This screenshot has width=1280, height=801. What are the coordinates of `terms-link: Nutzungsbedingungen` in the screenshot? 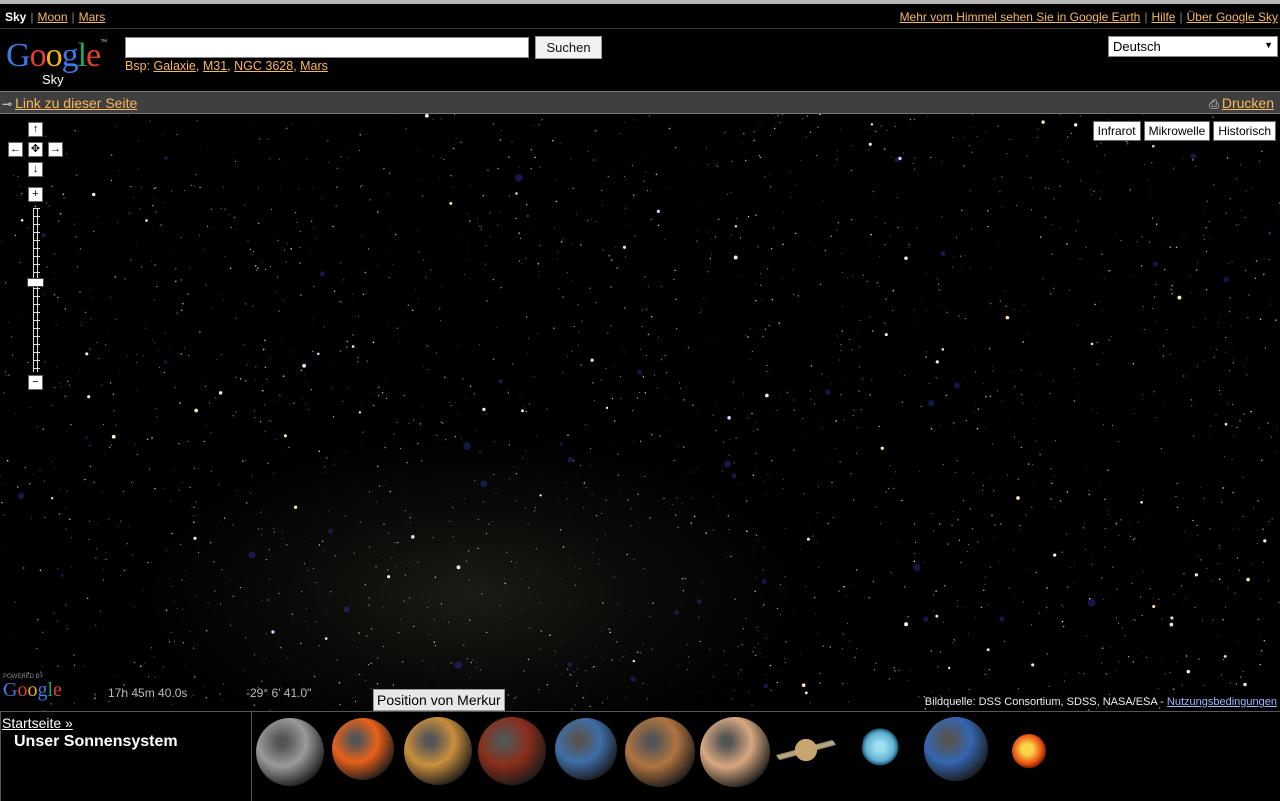 It's located at (1222, 702).